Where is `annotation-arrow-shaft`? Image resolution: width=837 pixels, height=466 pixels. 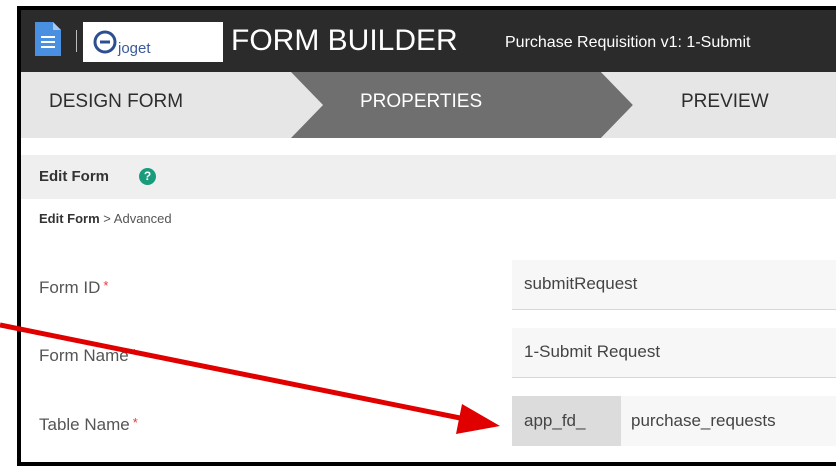
annotation-arrow-shaft is located at coordinates (235, 372).